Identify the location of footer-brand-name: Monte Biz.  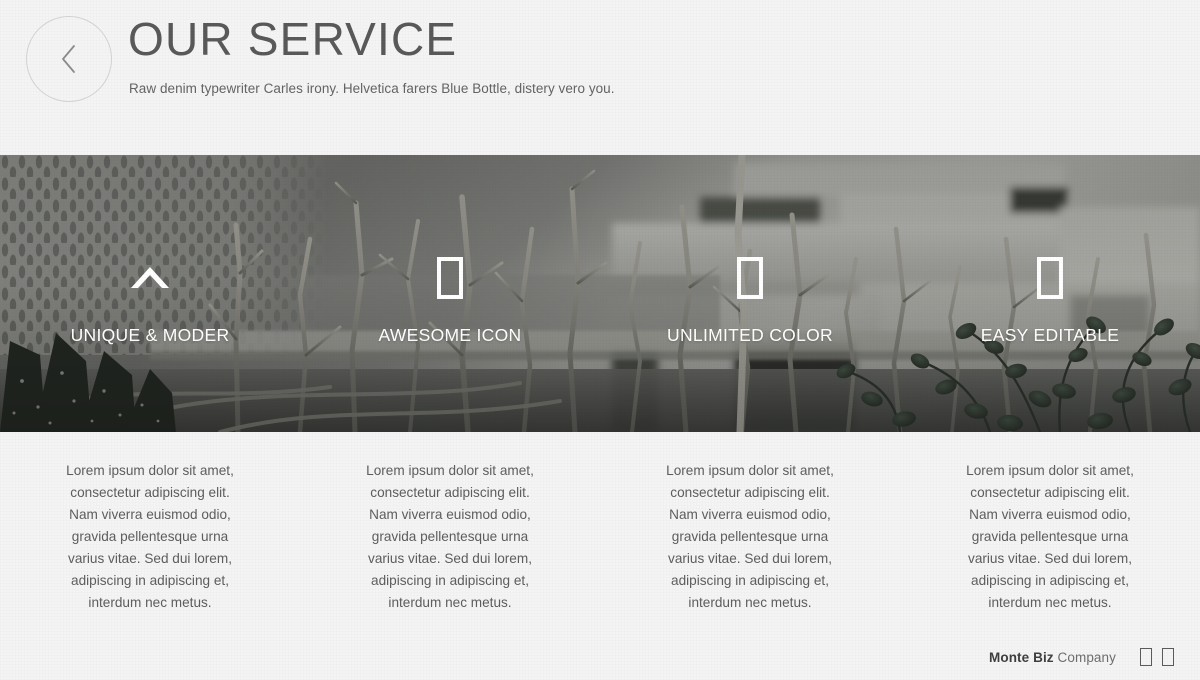
(1021, 657).